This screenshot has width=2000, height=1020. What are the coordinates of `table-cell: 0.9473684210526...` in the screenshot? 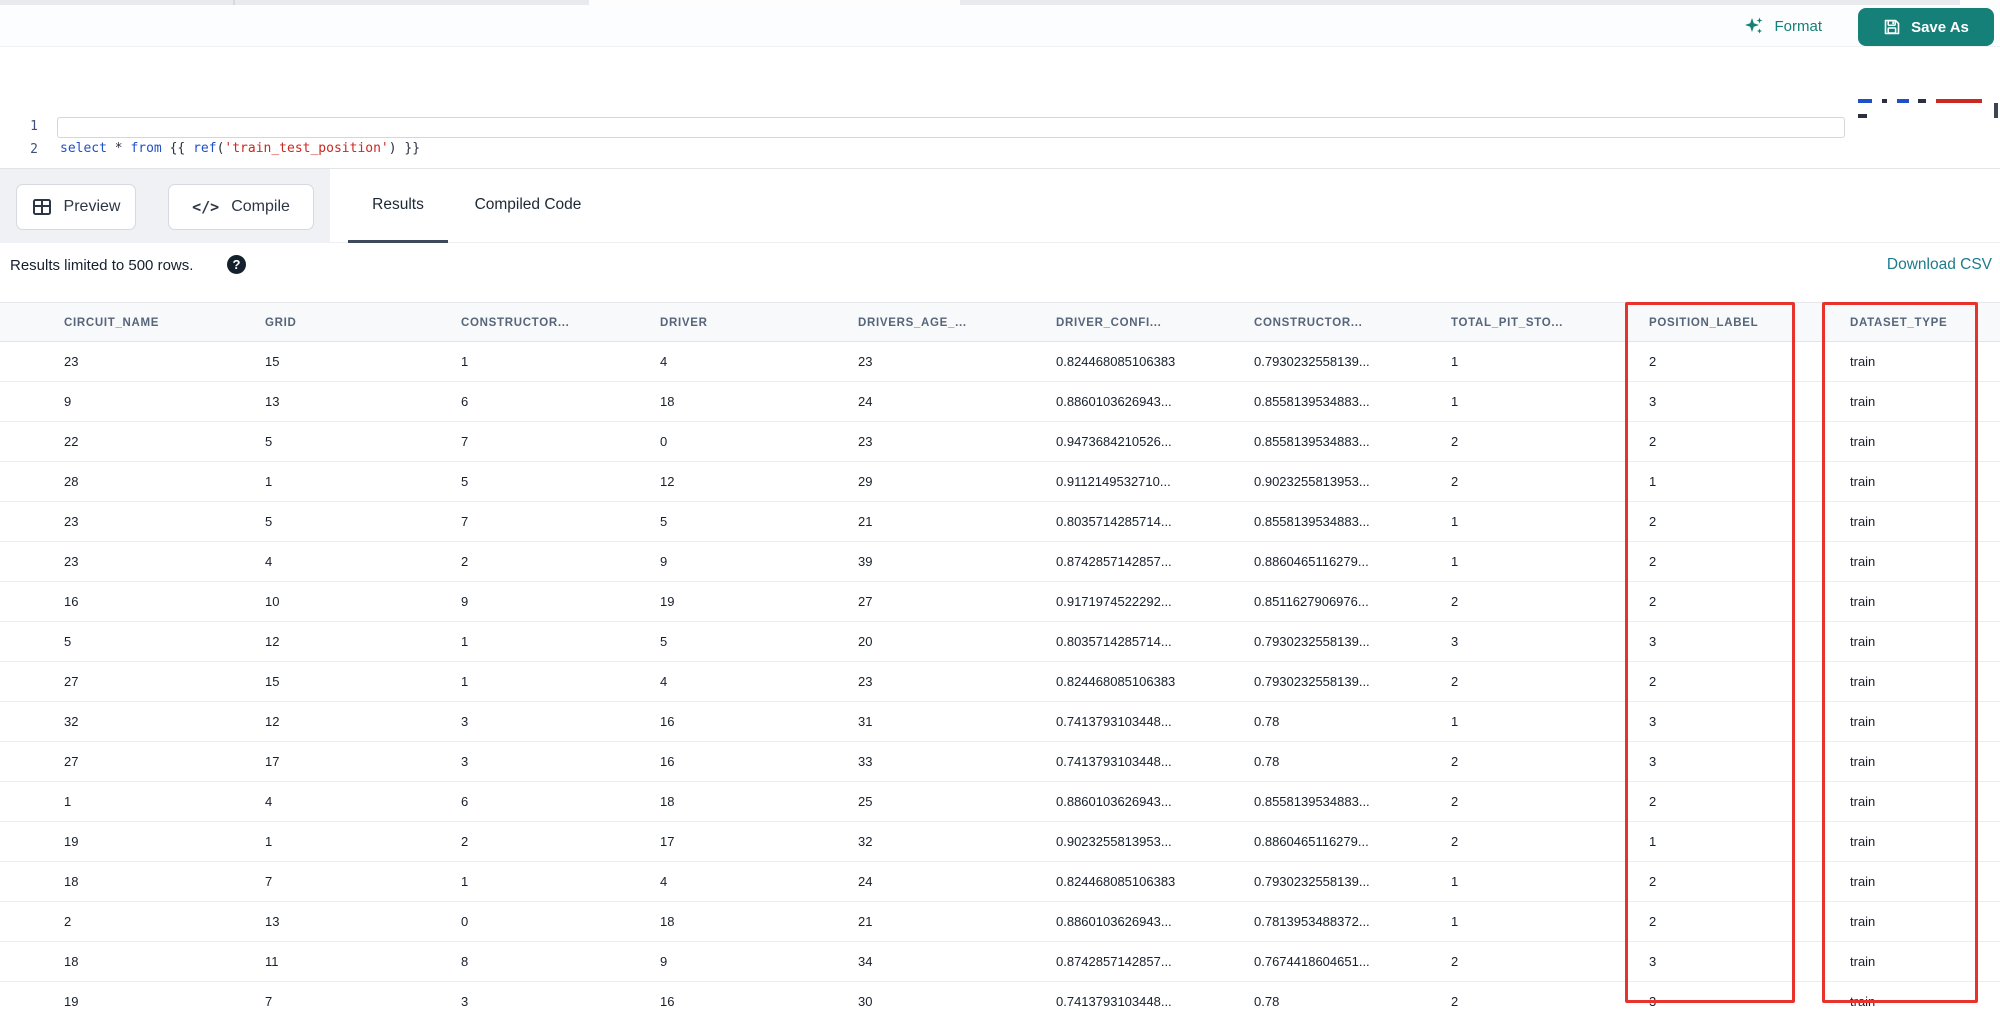 It's located at (1114, 441).